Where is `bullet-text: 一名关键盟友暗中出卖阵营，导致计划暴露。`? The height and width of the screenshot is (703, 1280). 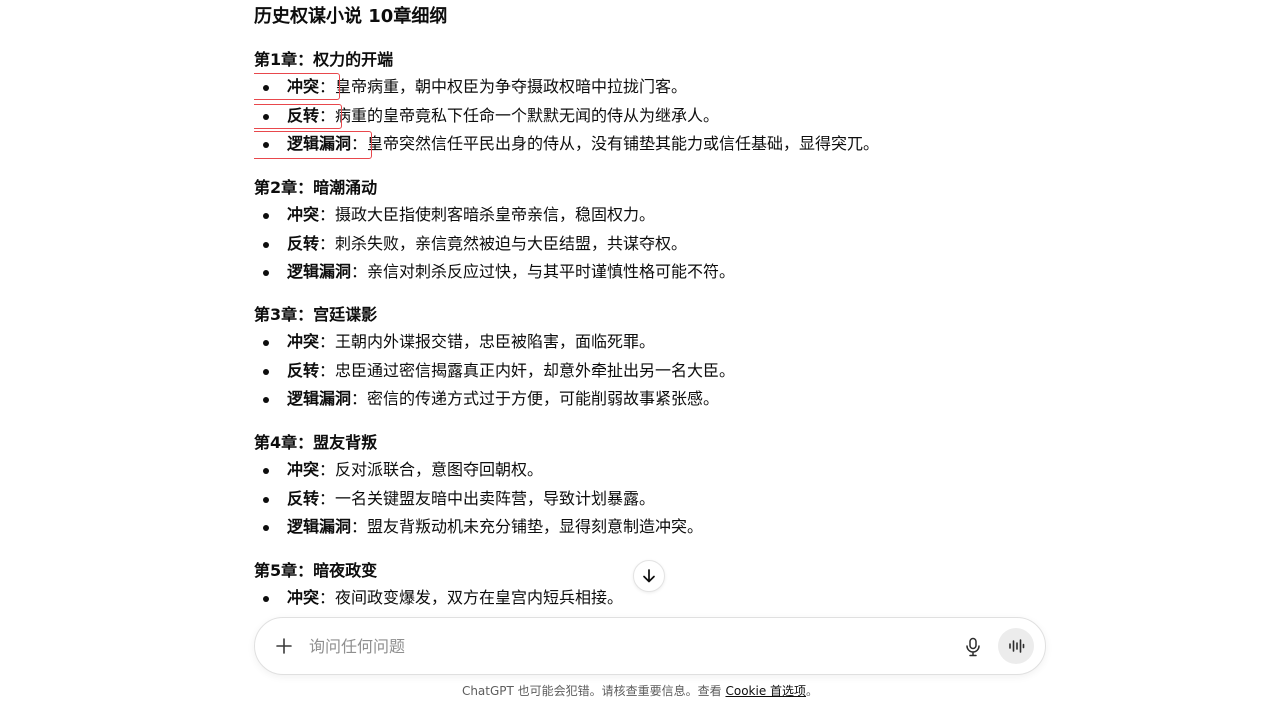 bullet-text: 一名关键盟友暗中出卖阵营，导致计划暴露。 is located at coordinates (495, 498).